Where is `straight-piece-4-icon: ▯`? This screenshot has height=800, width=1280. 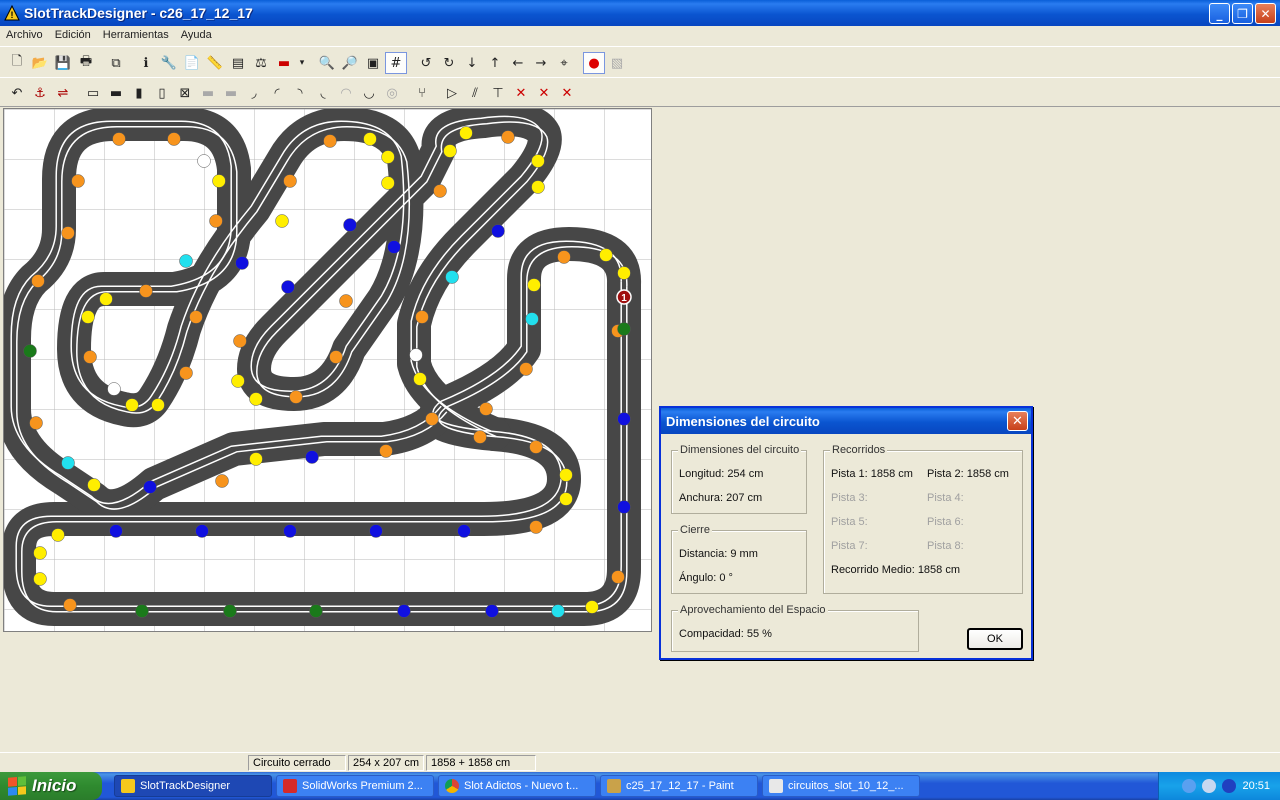 straight-piece-4-icon: ▯ is located at coordinates (162, 93).